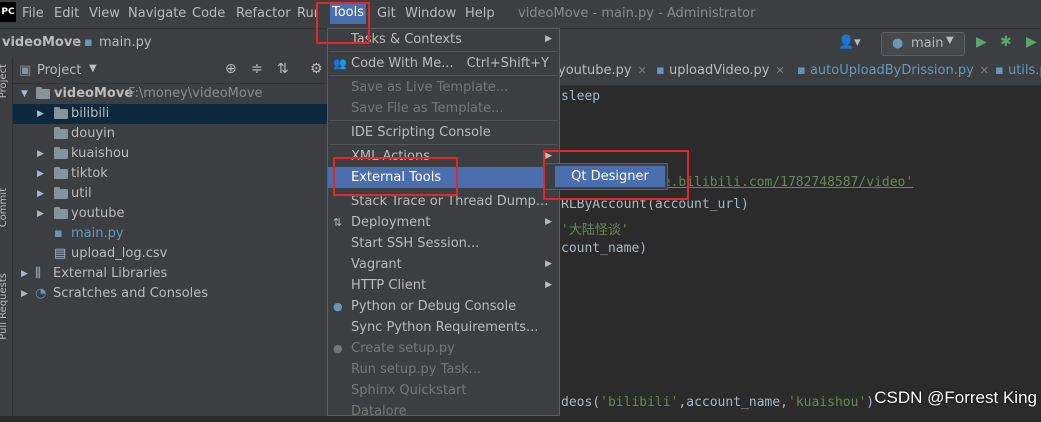 The image size is (1041, 422). I want to click on code-token: deos(, so click(581, 402).